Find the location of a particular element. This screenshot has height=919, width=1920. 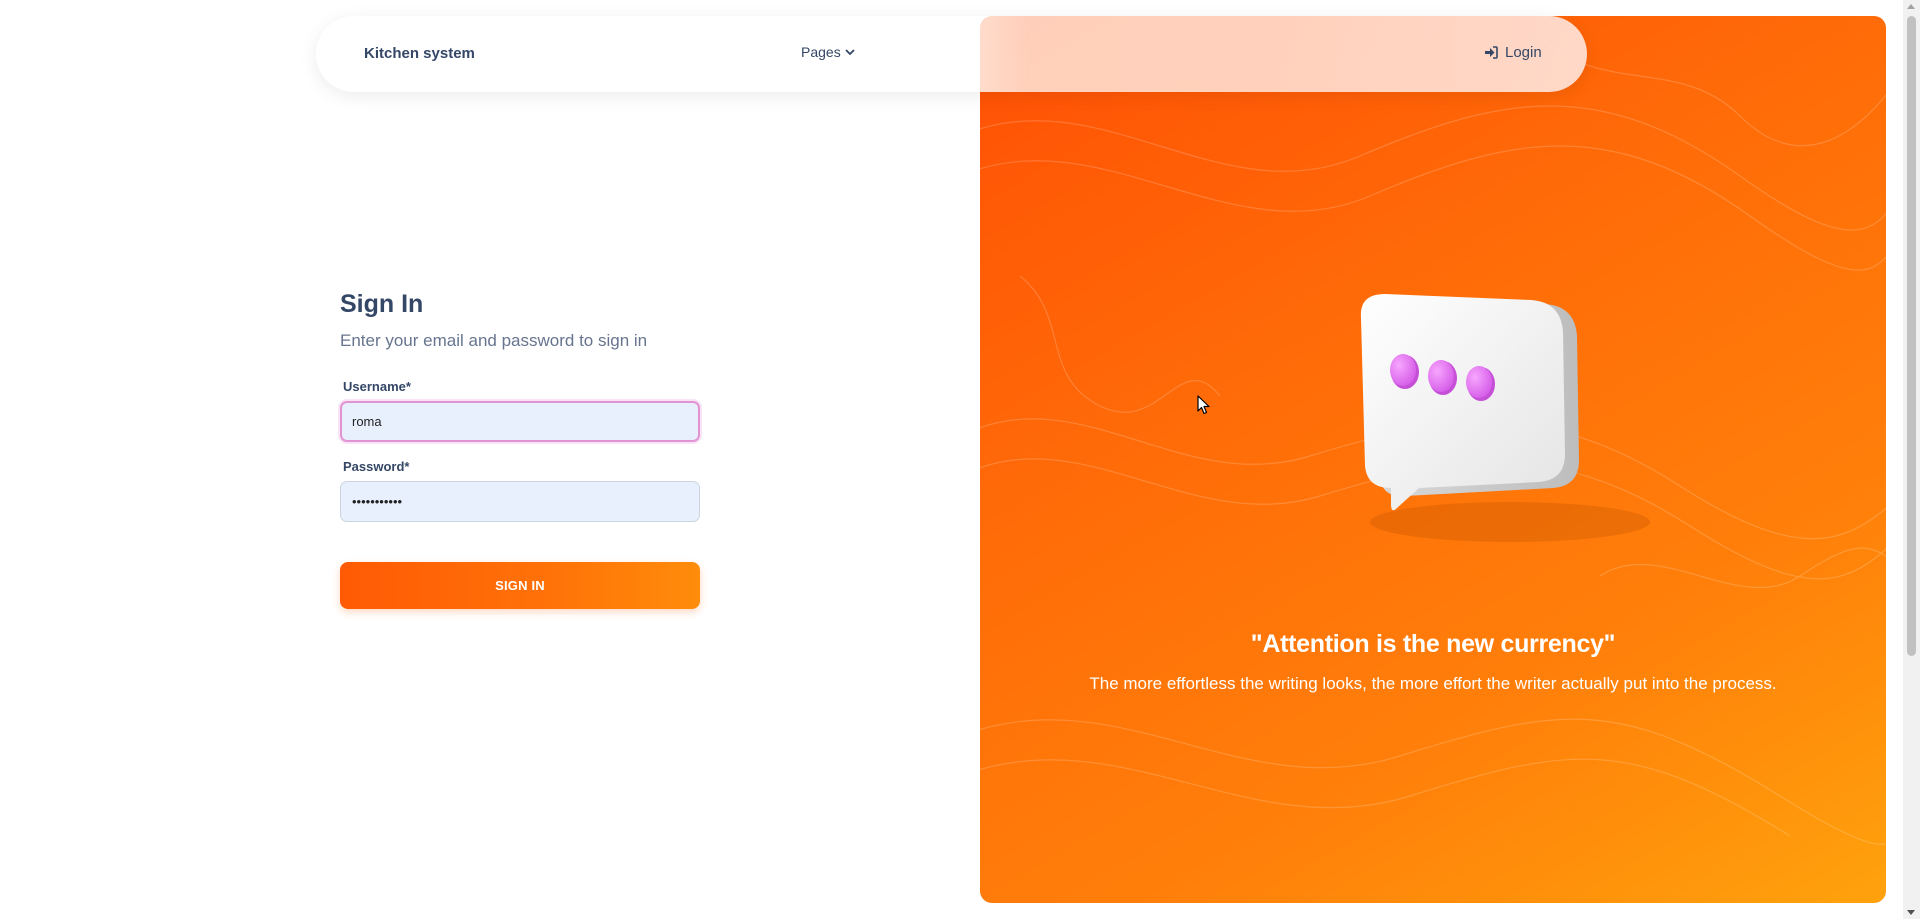

pages-label: Pages is located at coordinates (821, 52).